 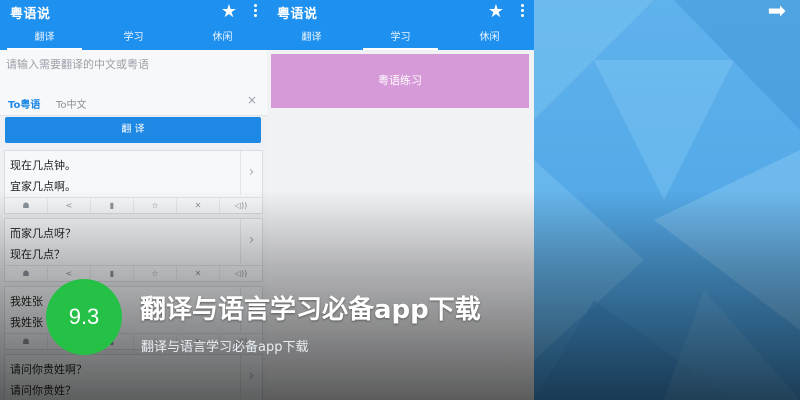 I want to click on phrase-text: 请问你贵姓啊？ 请问你贵姓？, so click(x=48, y=379).